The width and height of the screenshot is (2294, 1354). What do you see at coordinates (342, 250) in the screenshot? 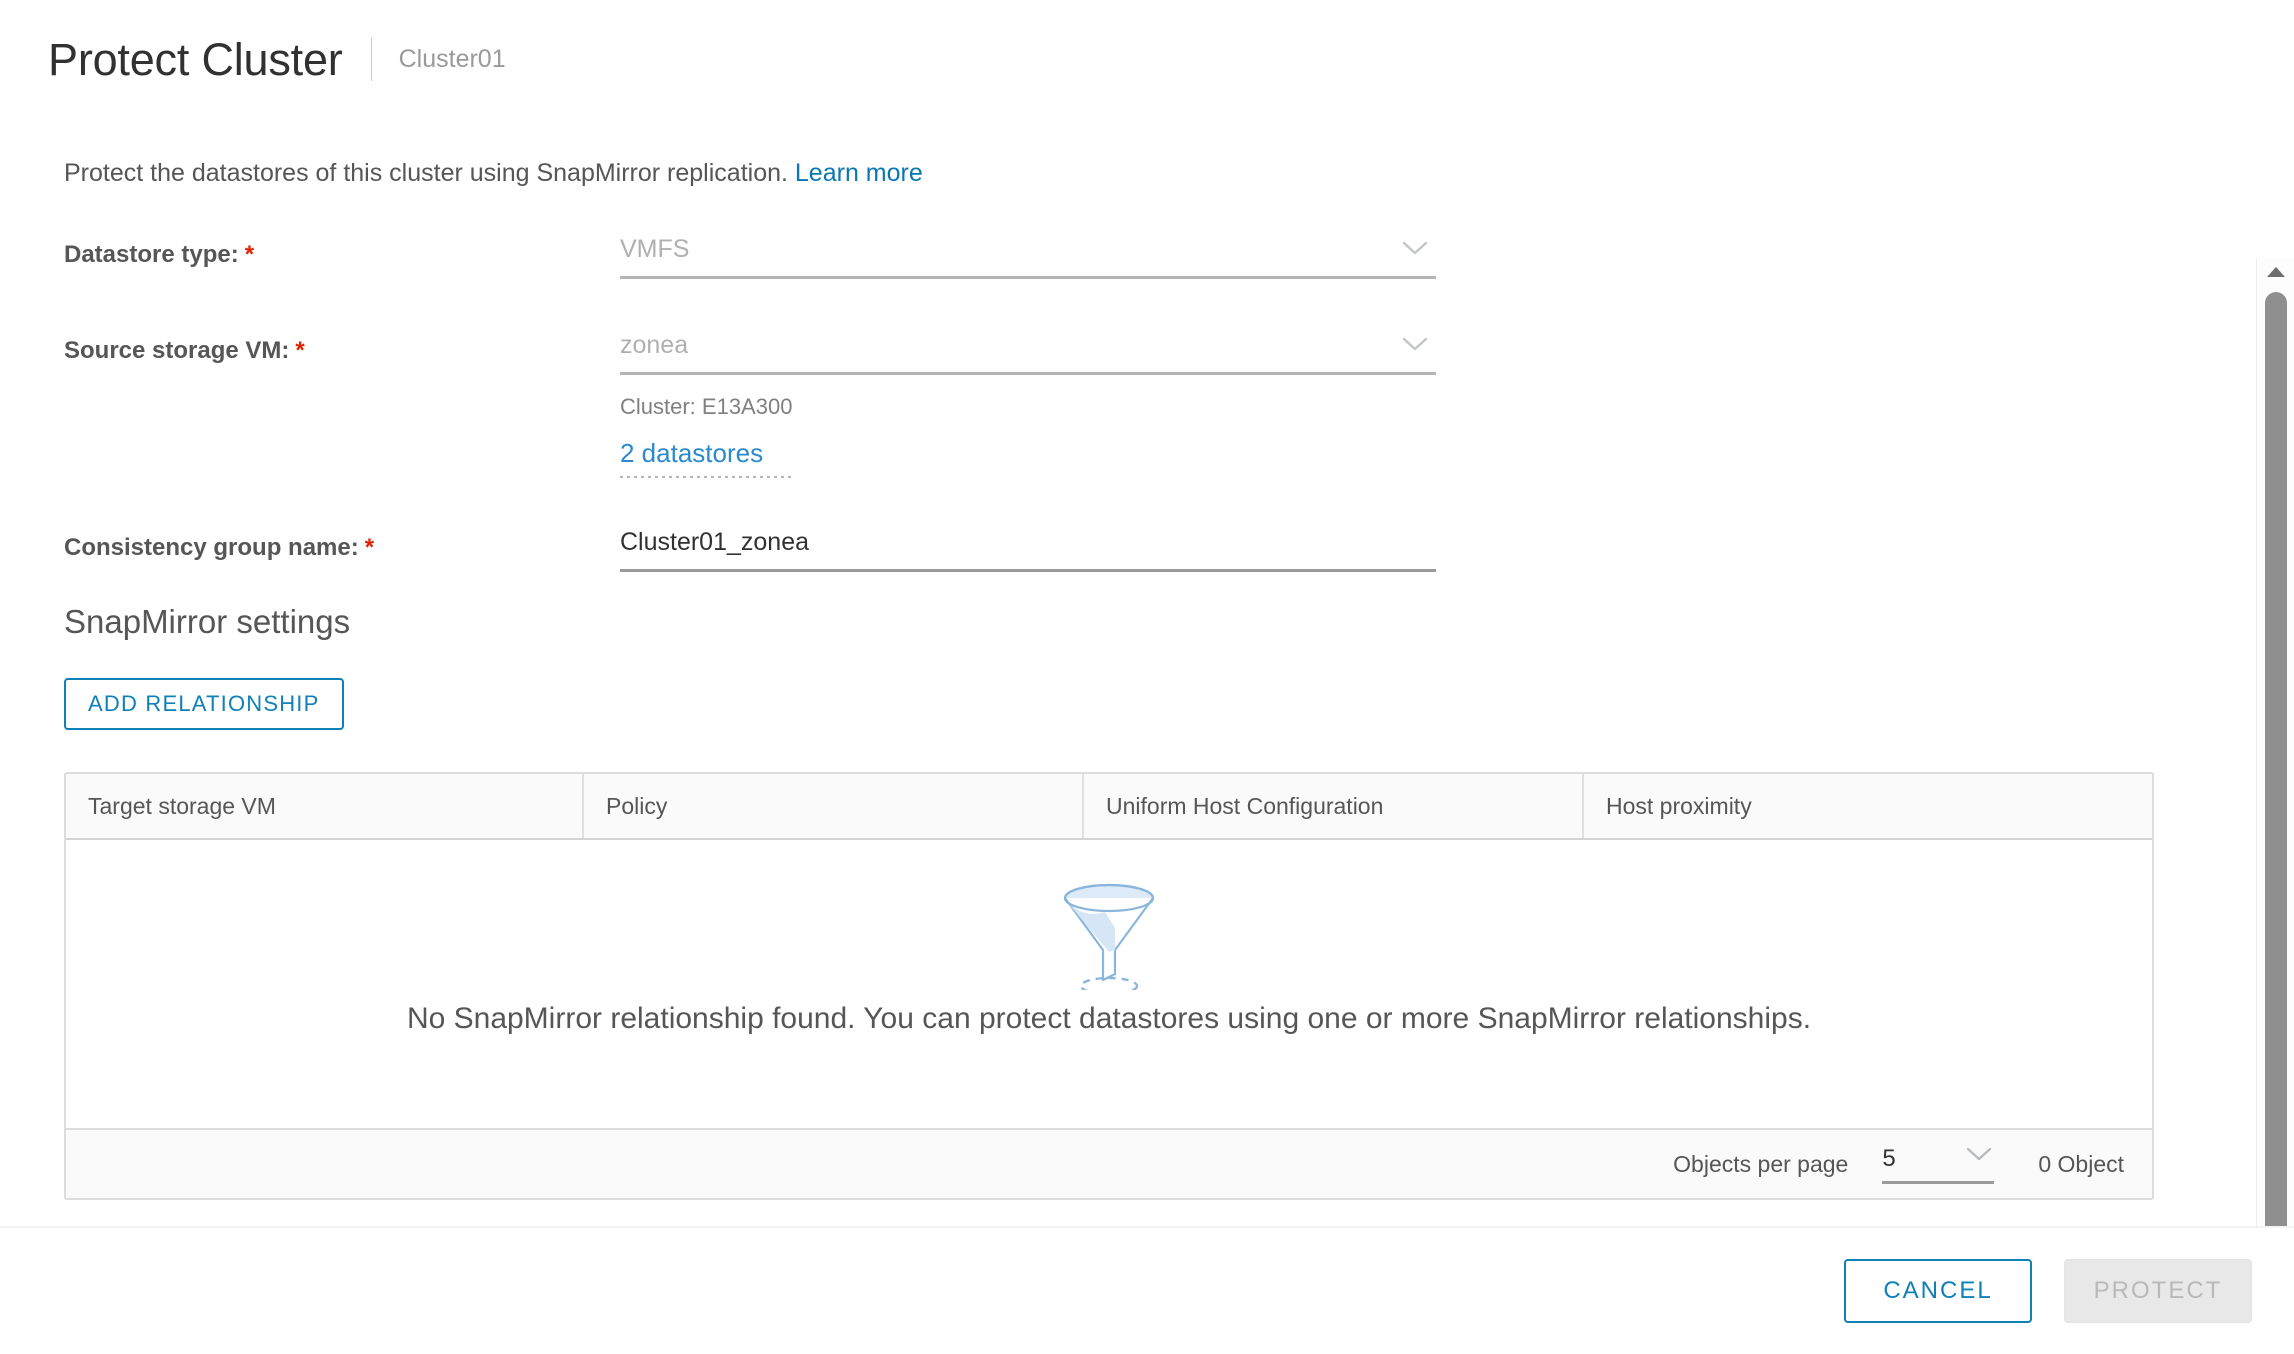
I see `datastore-type-label: Datastore type: *` at bounding box center [342, 250].